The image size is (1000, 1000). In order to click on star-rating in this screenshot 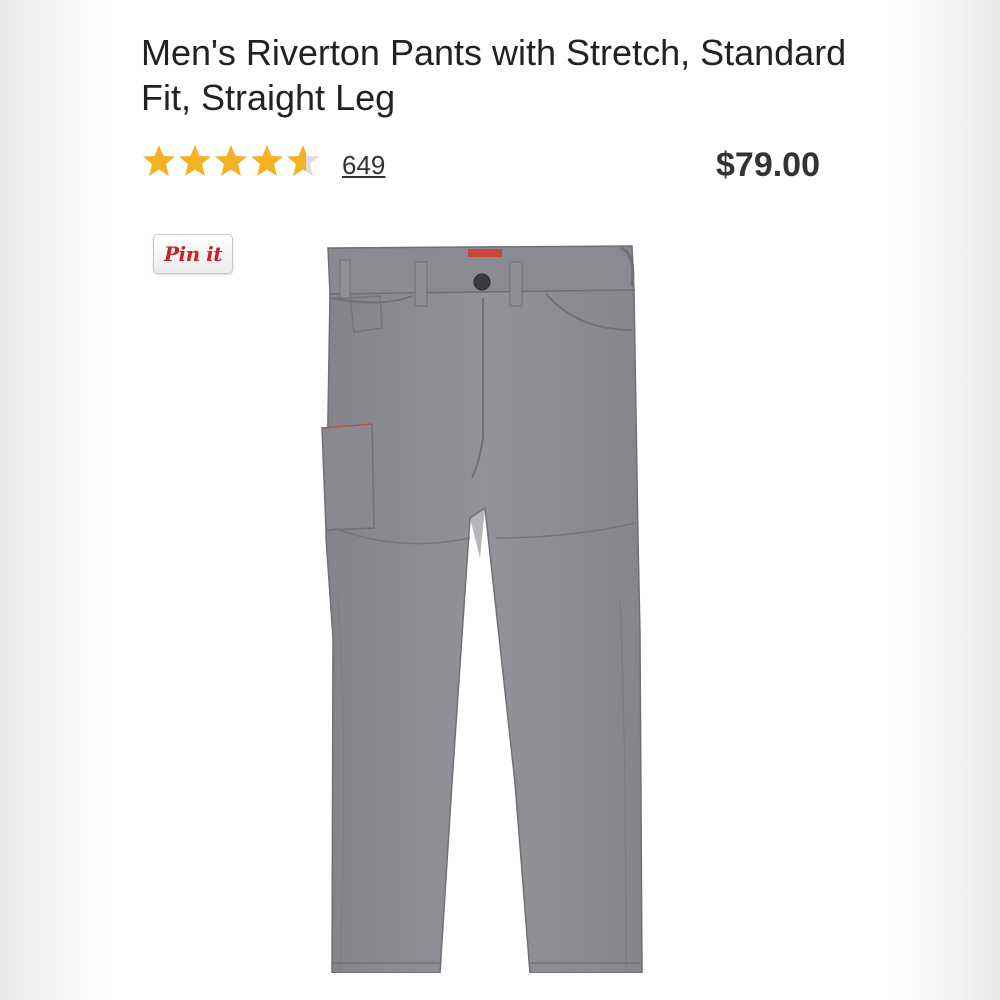, I will do `click(231, 161)`.